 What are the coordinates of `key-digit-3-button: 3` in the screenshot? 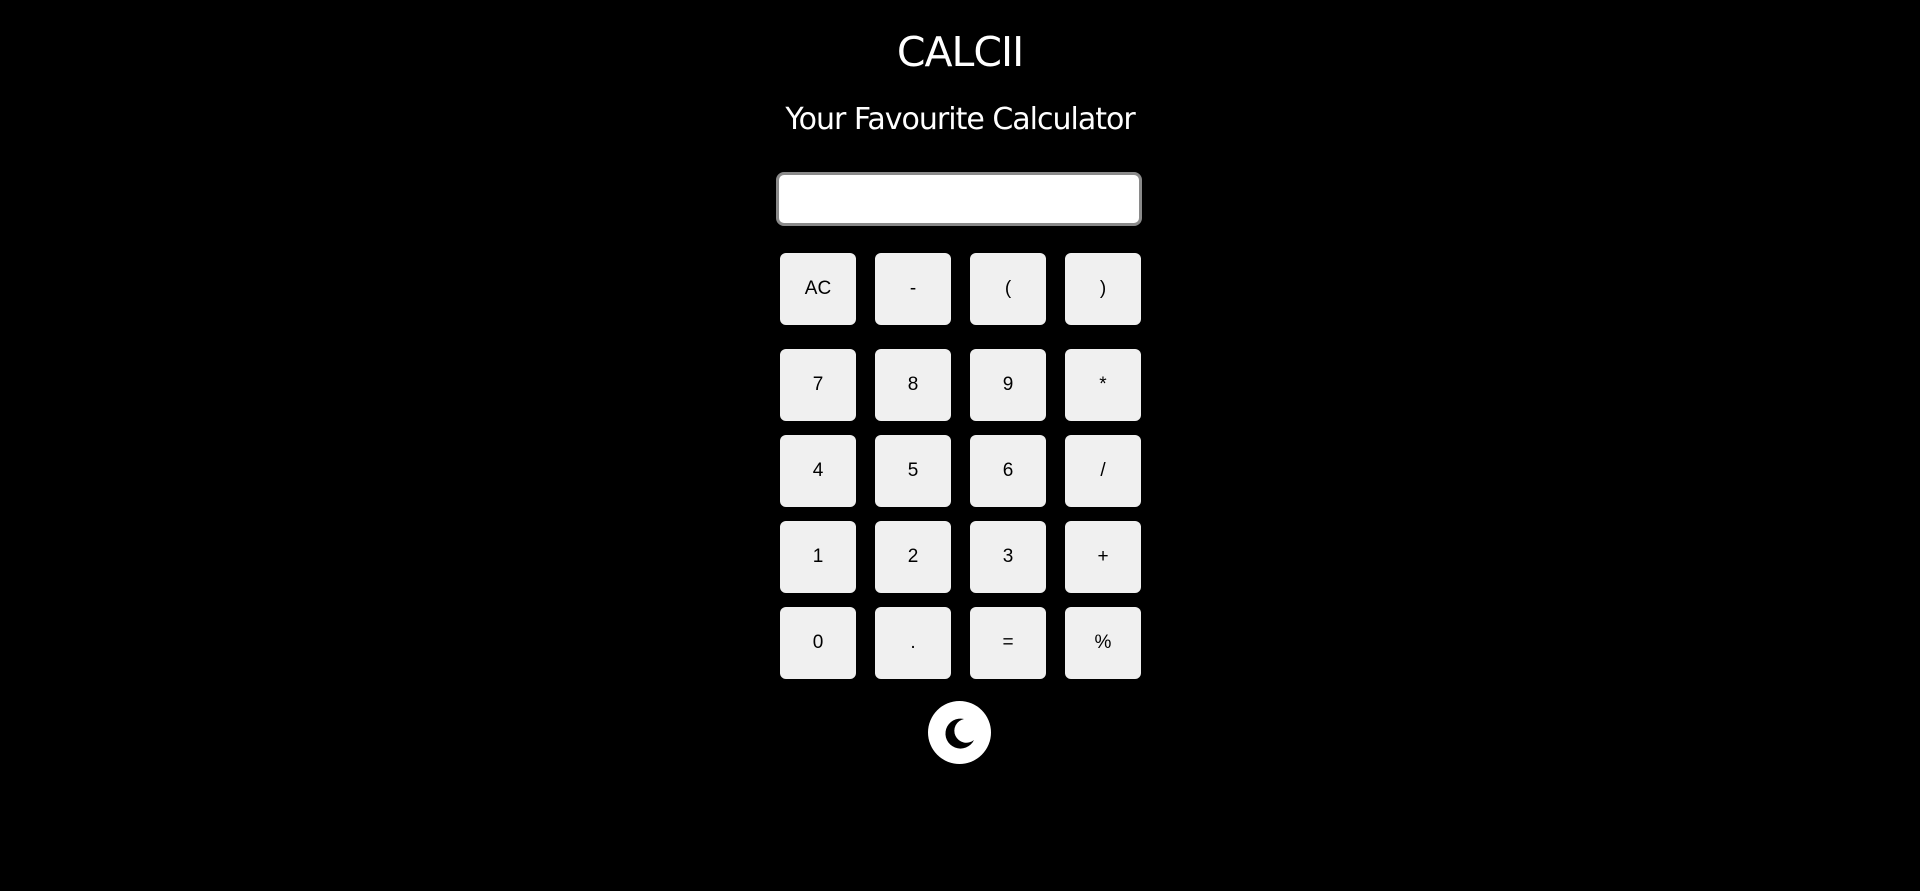 It's located at (1008, 557).